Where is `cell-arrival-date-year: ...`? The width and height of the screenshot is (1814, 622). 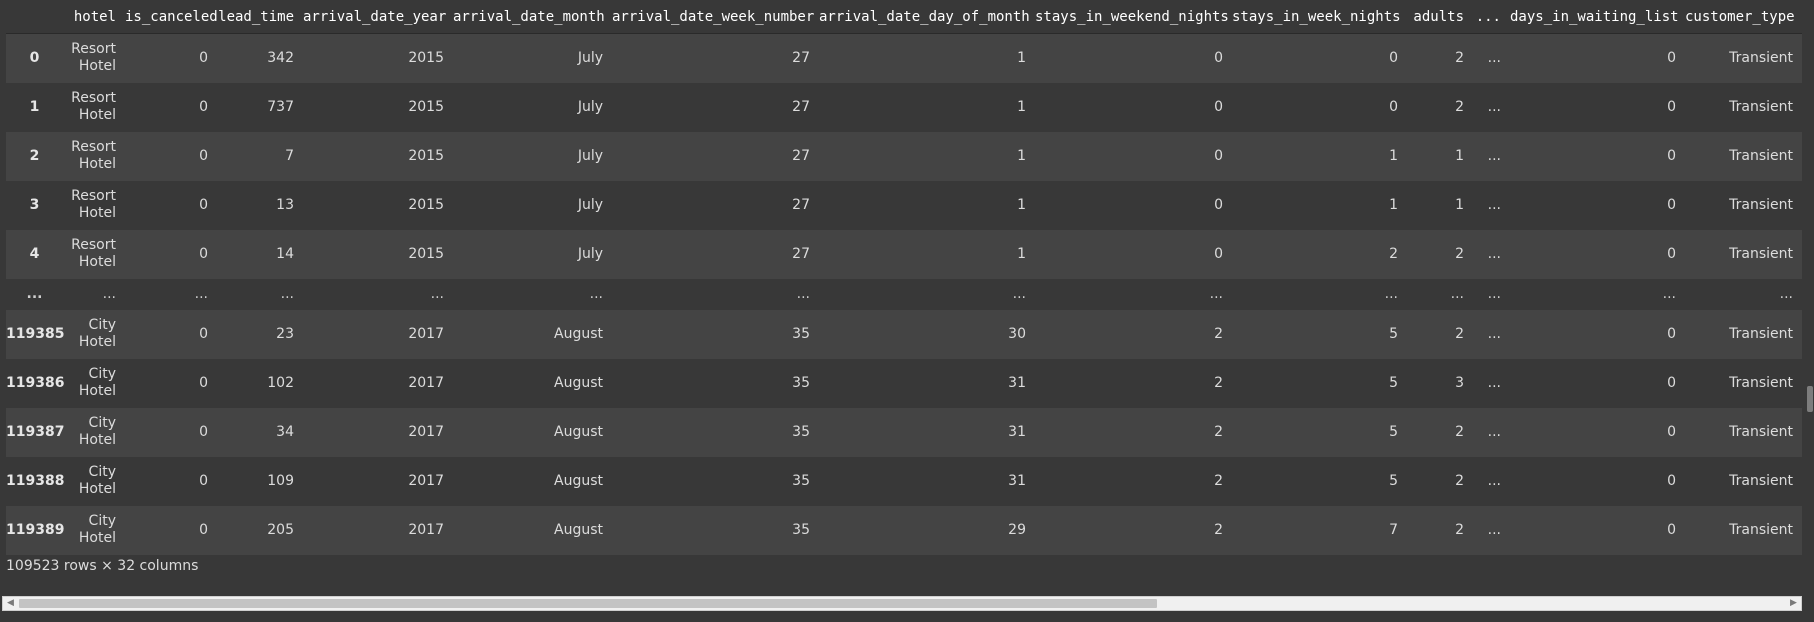
cell-arrival-date-year: ... is located at coordinates (437, 294).